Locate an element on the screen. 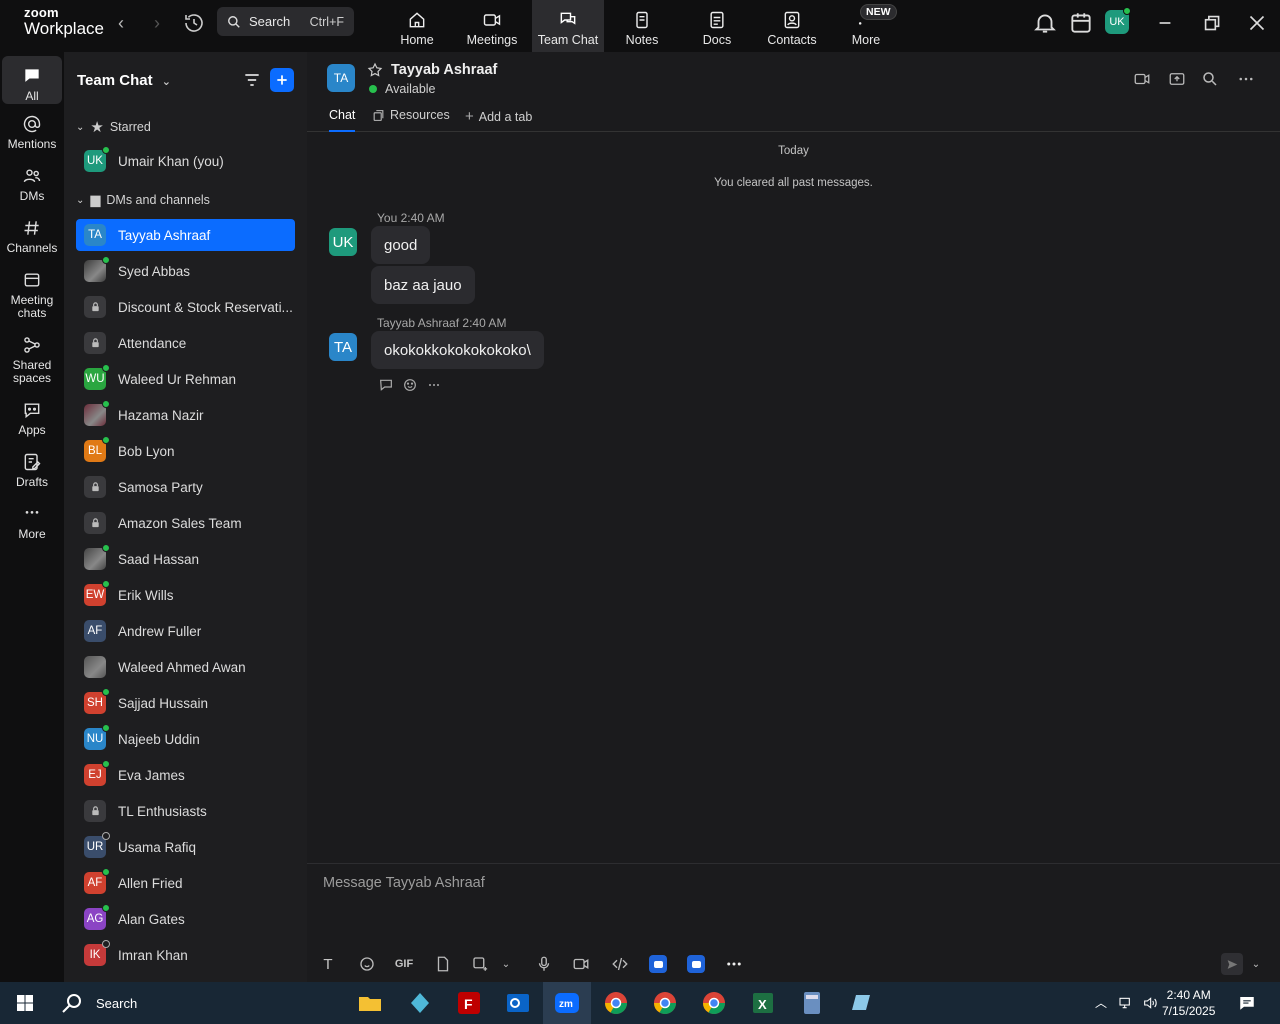 The width and height of the screenshot is (1280, 1024). message-composer: Message Tayyab Ashraaf is located at coordinates (793, 922).